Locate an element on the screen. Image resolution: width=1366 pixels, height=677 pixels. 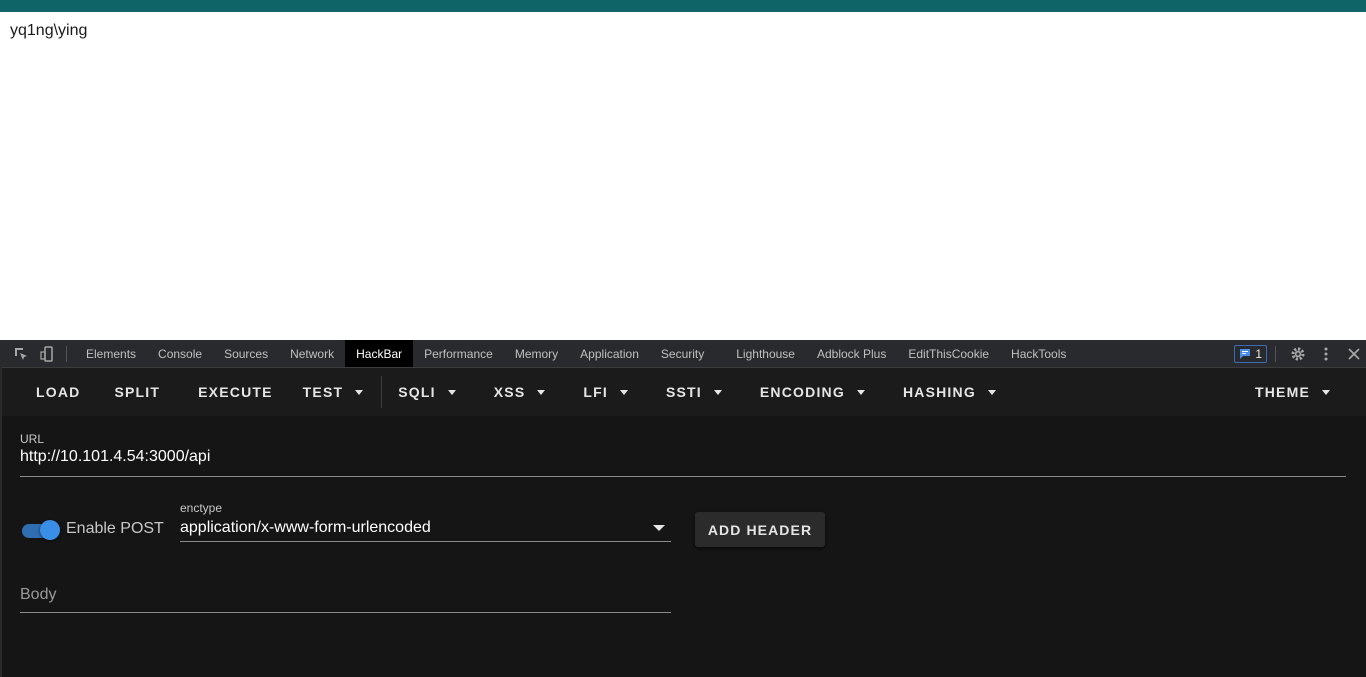
theme-menu-button: THEME is located at coordinates (1292, 392).